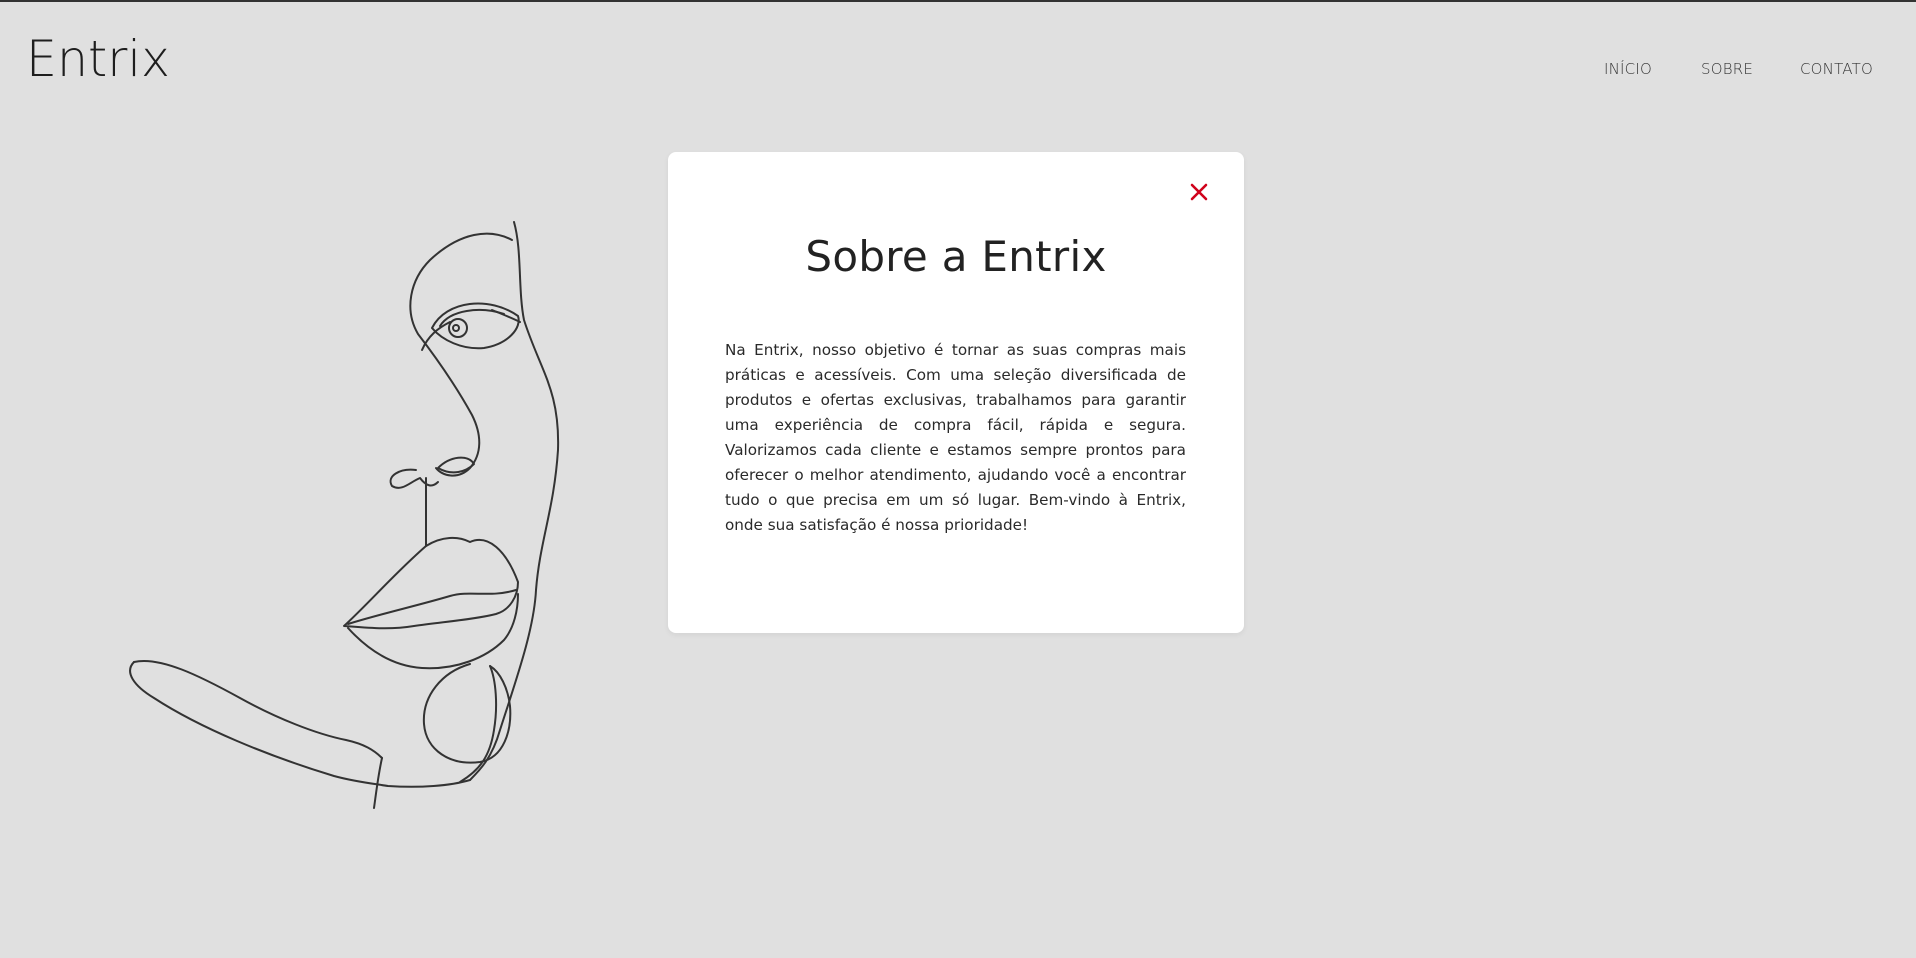 This screenshot has height=958, width=1916. I want to click on nav-item-sobre: SOBRE, so click(1727, 69).